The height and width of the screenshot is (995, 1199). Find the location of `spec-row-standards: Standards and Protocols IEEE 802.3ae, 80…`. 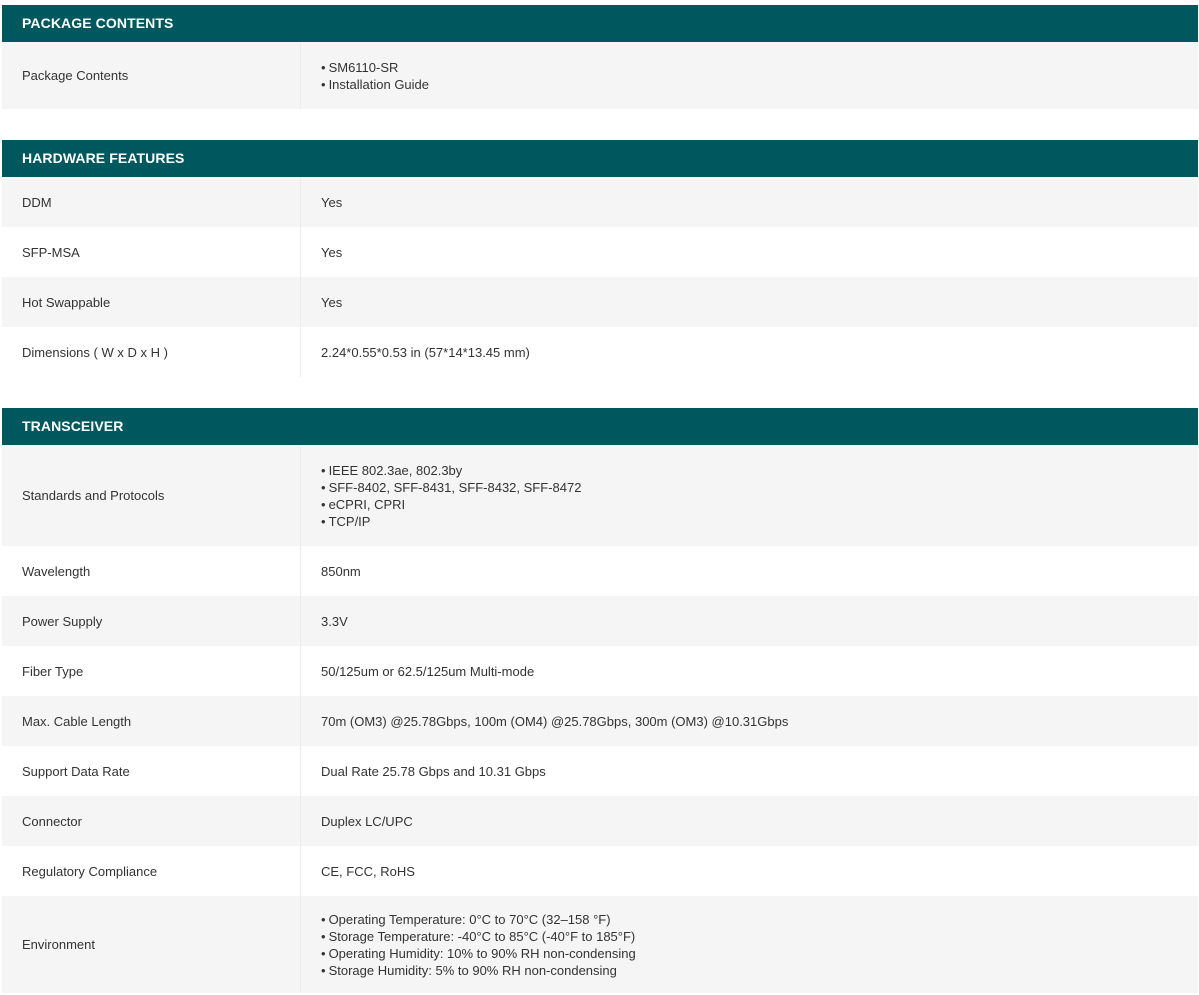

spec-row-standards: Standards and Protocols IEEE 802.3ae, 80… is located at coordinates (600, 495).